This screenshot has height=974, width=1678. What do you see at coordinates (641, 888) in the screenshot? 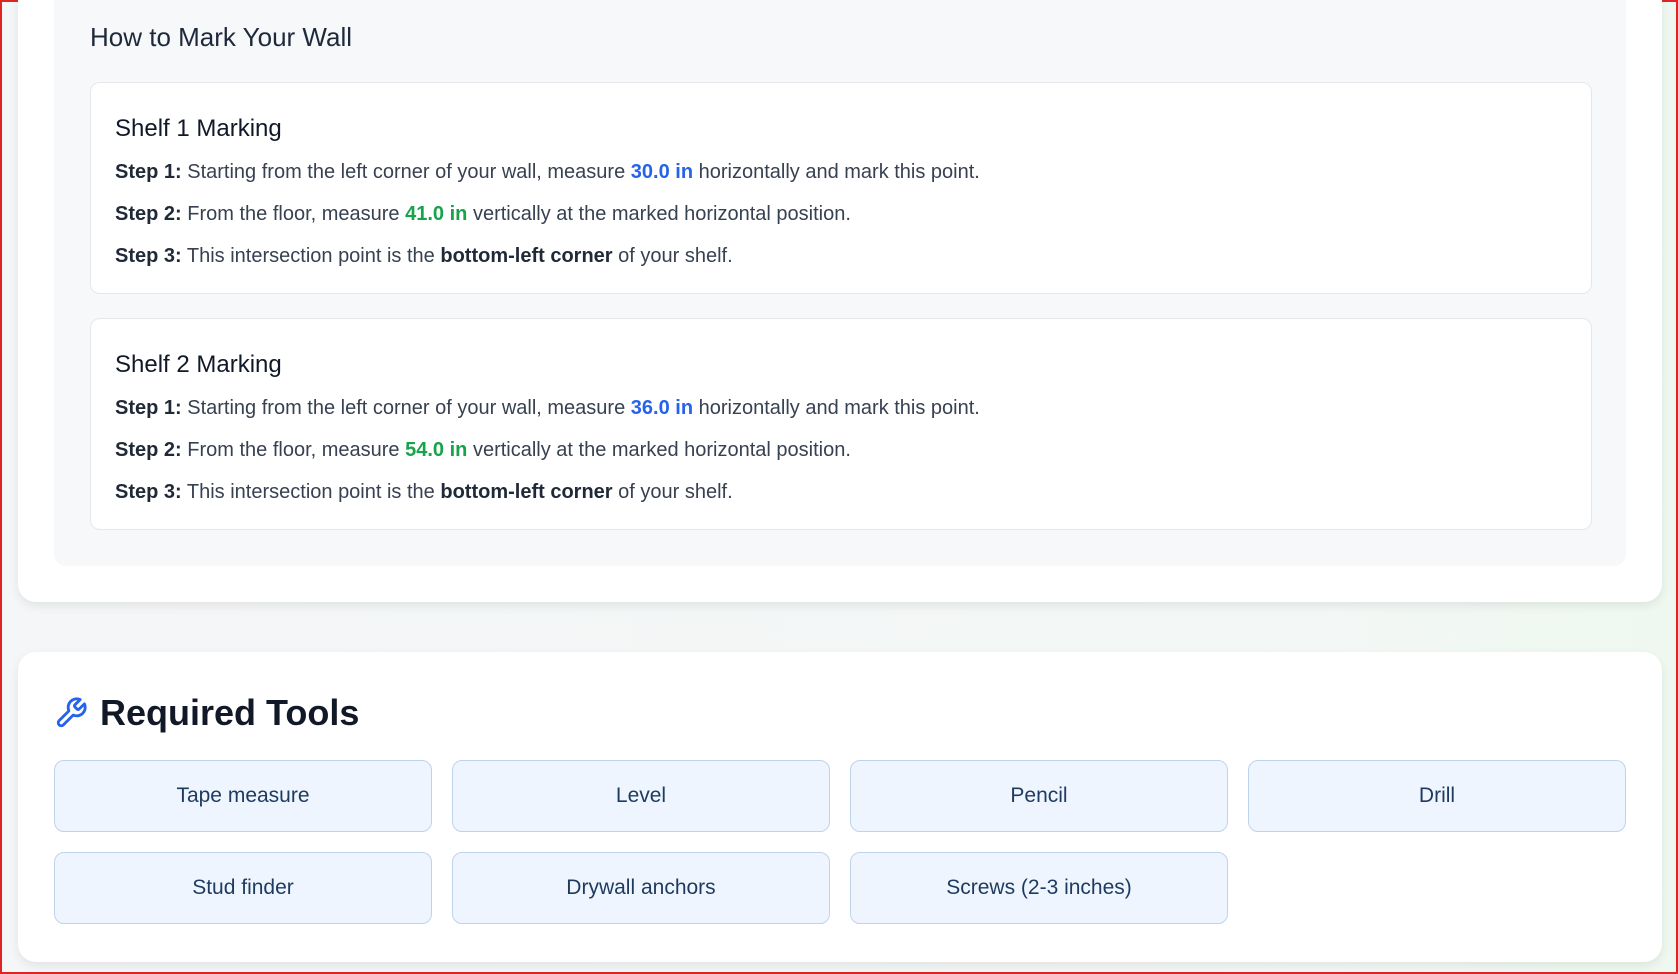
I see `tool-drywall-anchors: Drywall anchors` at bounding box center [641, 888].